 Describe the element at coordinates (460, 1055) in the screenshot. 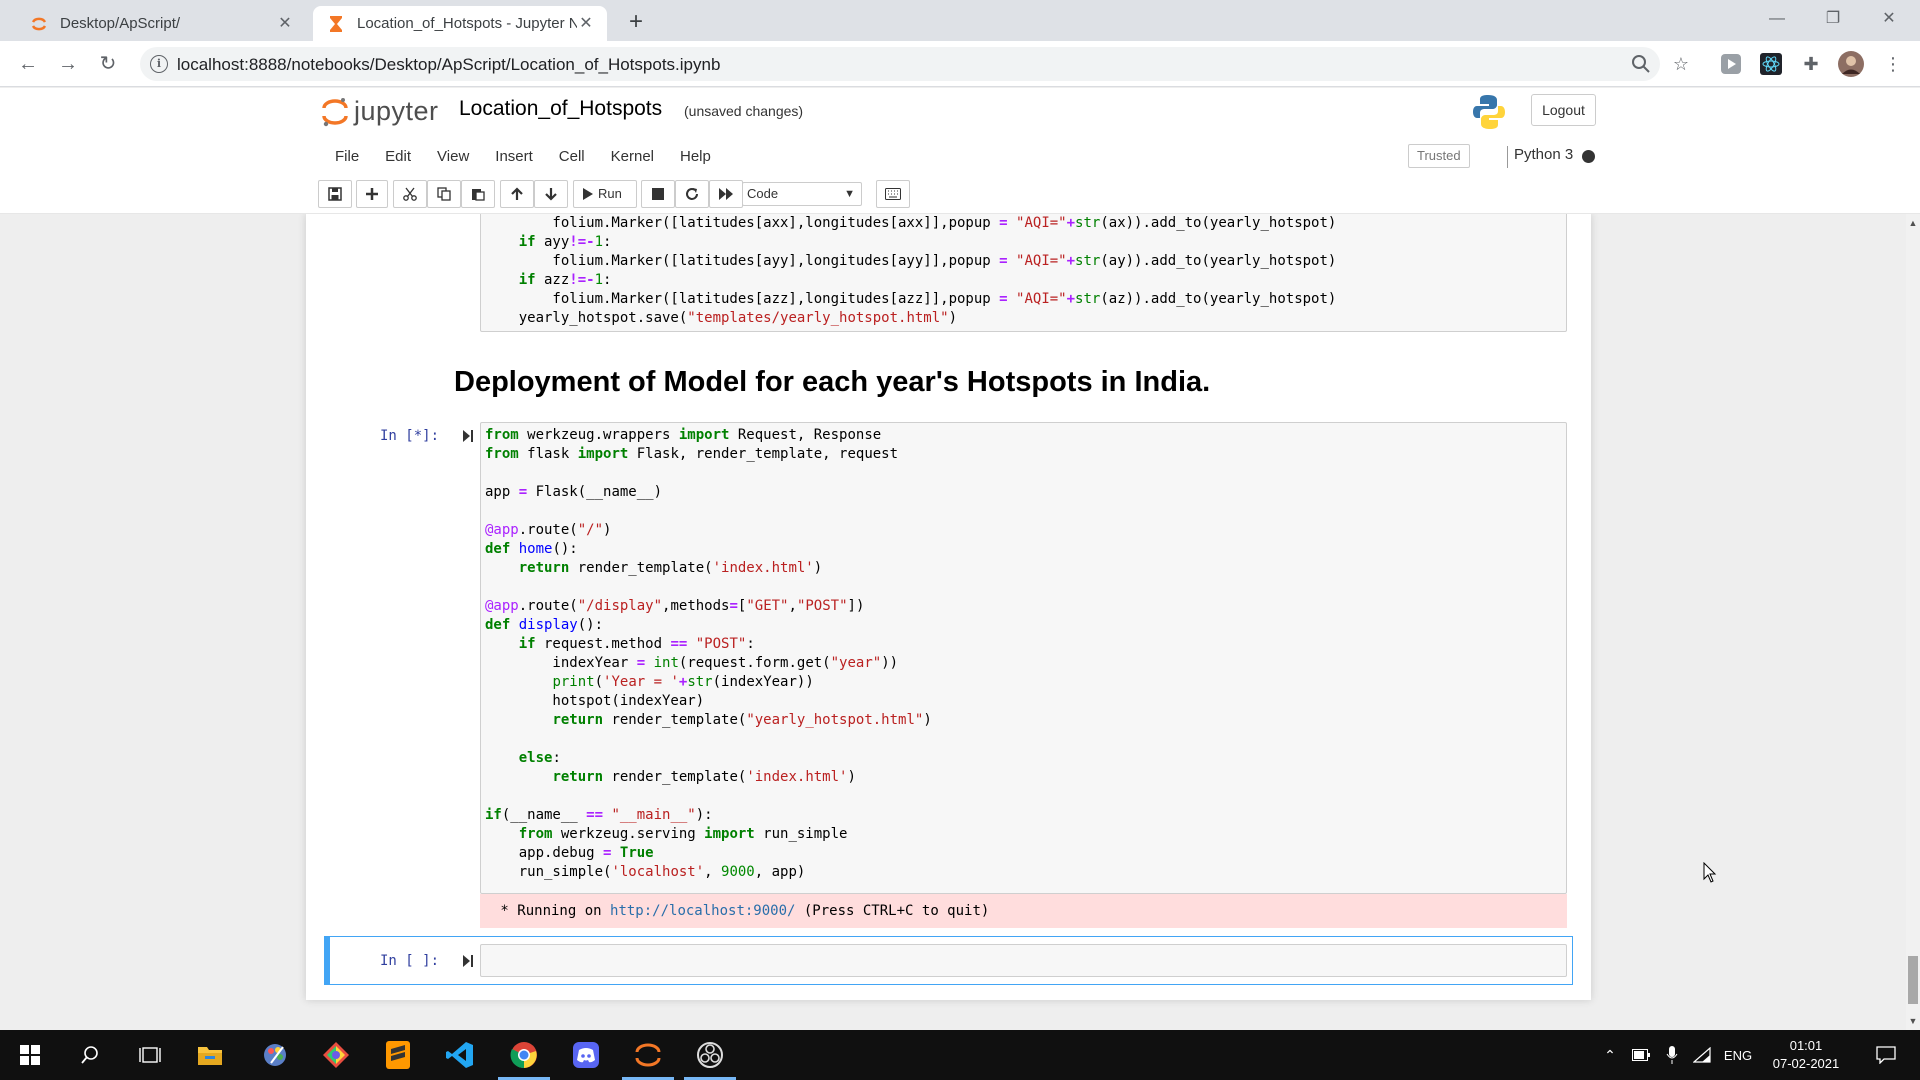

I see `vscode-icon` at that location.